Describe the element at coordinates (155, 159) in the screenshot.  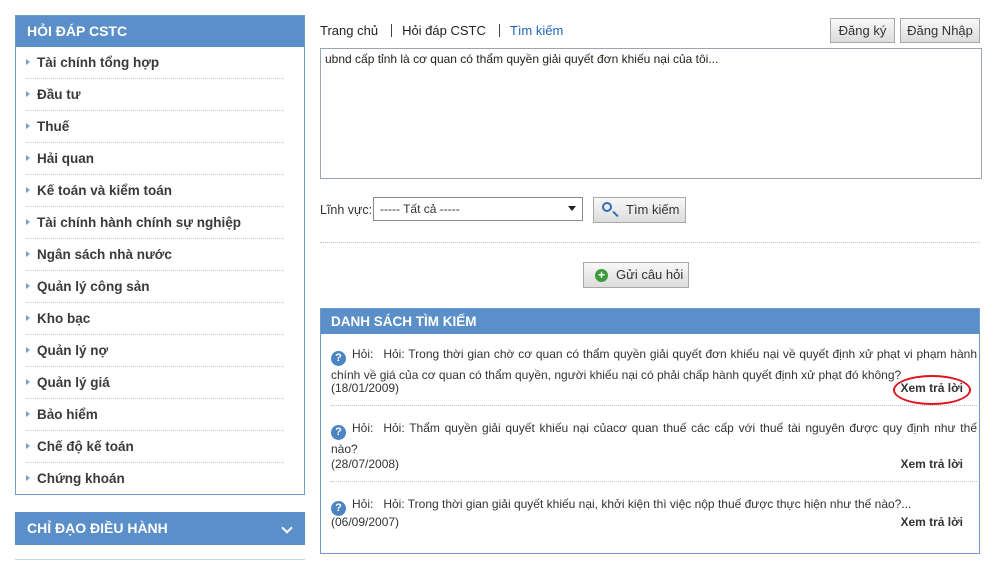
I see `sidebar-item-hai-quan: Hải quan` at that location.